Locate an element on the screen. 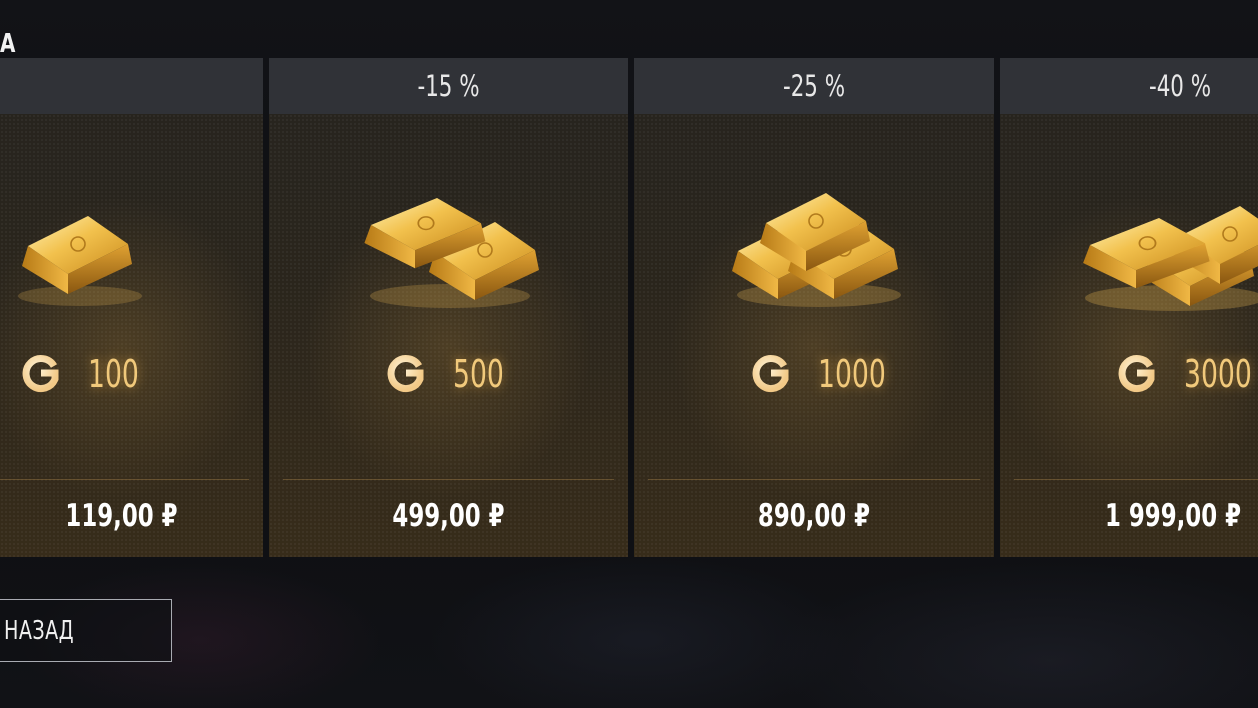  offer-card-100: 100 119,00 ₽ is located at coordinates (131, 307).